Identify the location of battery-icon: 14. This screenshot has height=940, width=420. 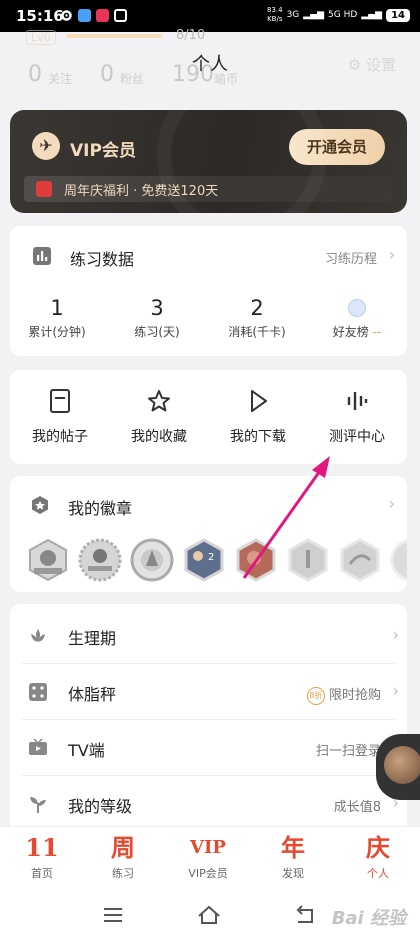
(398, 15).